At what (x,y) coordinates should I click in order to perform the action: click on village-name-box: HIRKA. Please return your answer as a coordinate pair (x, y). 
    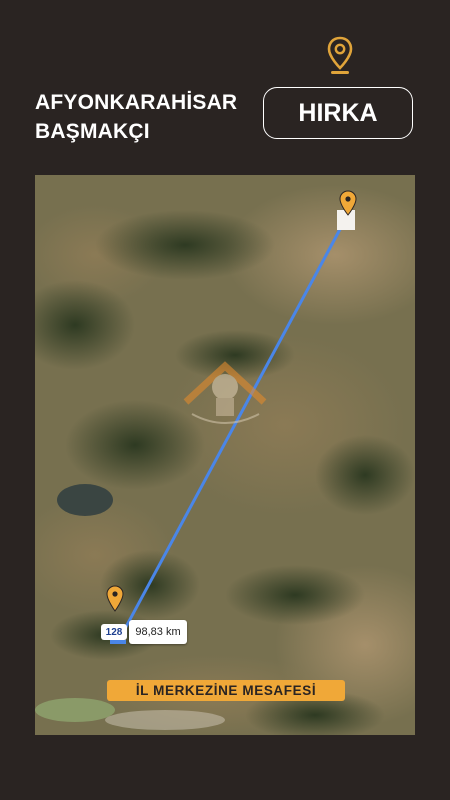
    Looking at the image, I should click on (338, 113).